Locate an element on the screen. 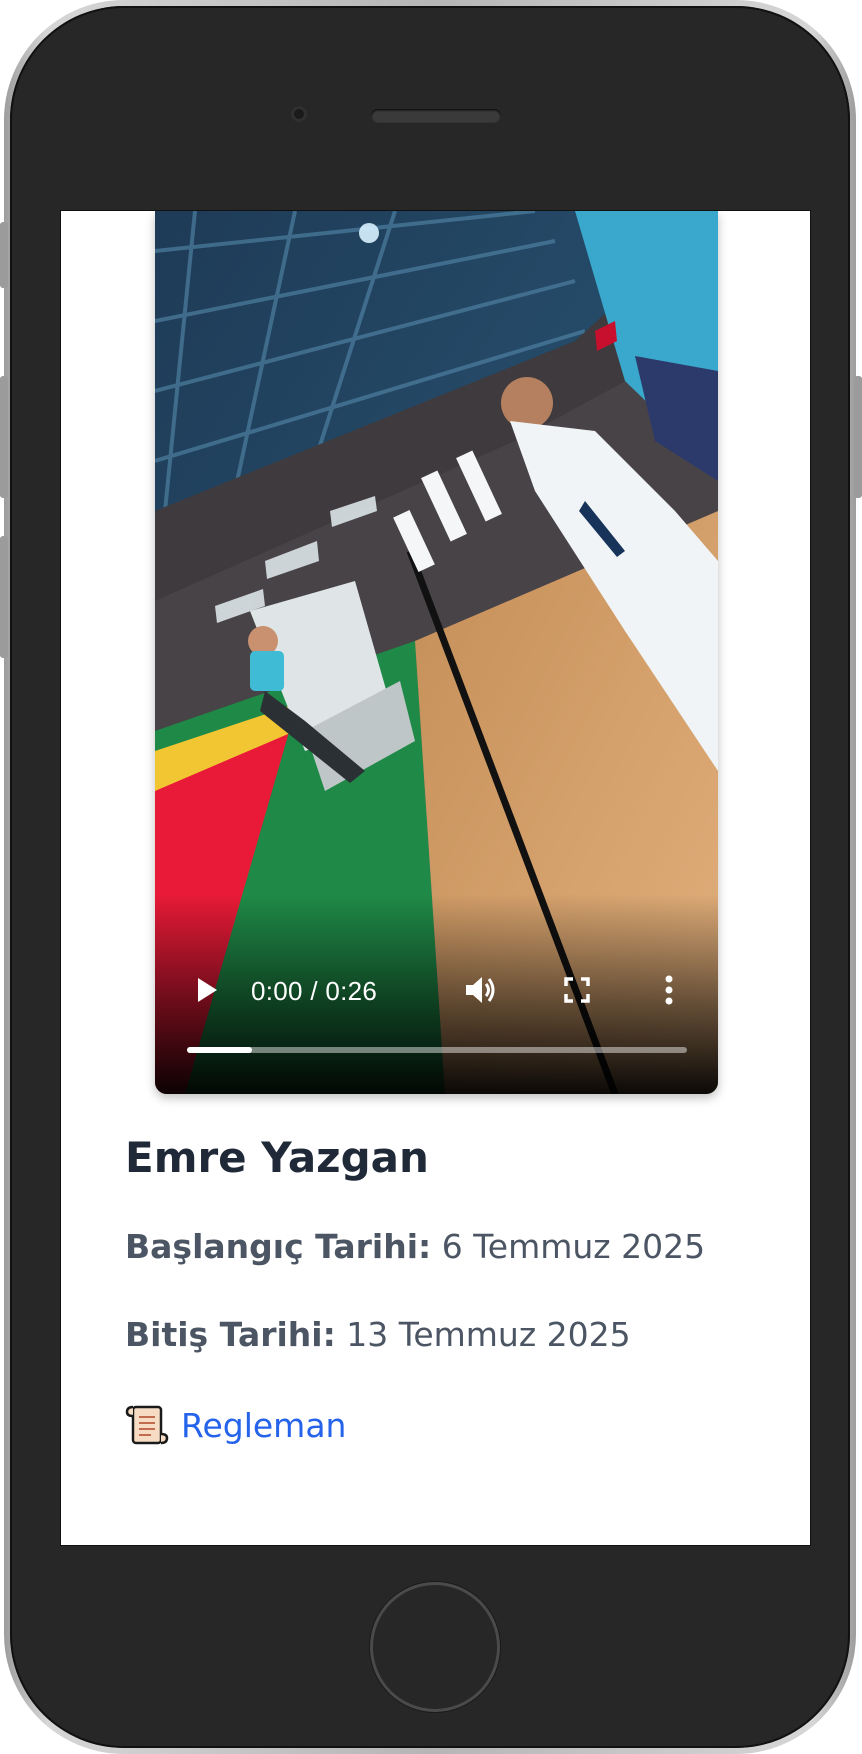 The image size is (862, 1754). play-button is located at coordinates (207, 990).